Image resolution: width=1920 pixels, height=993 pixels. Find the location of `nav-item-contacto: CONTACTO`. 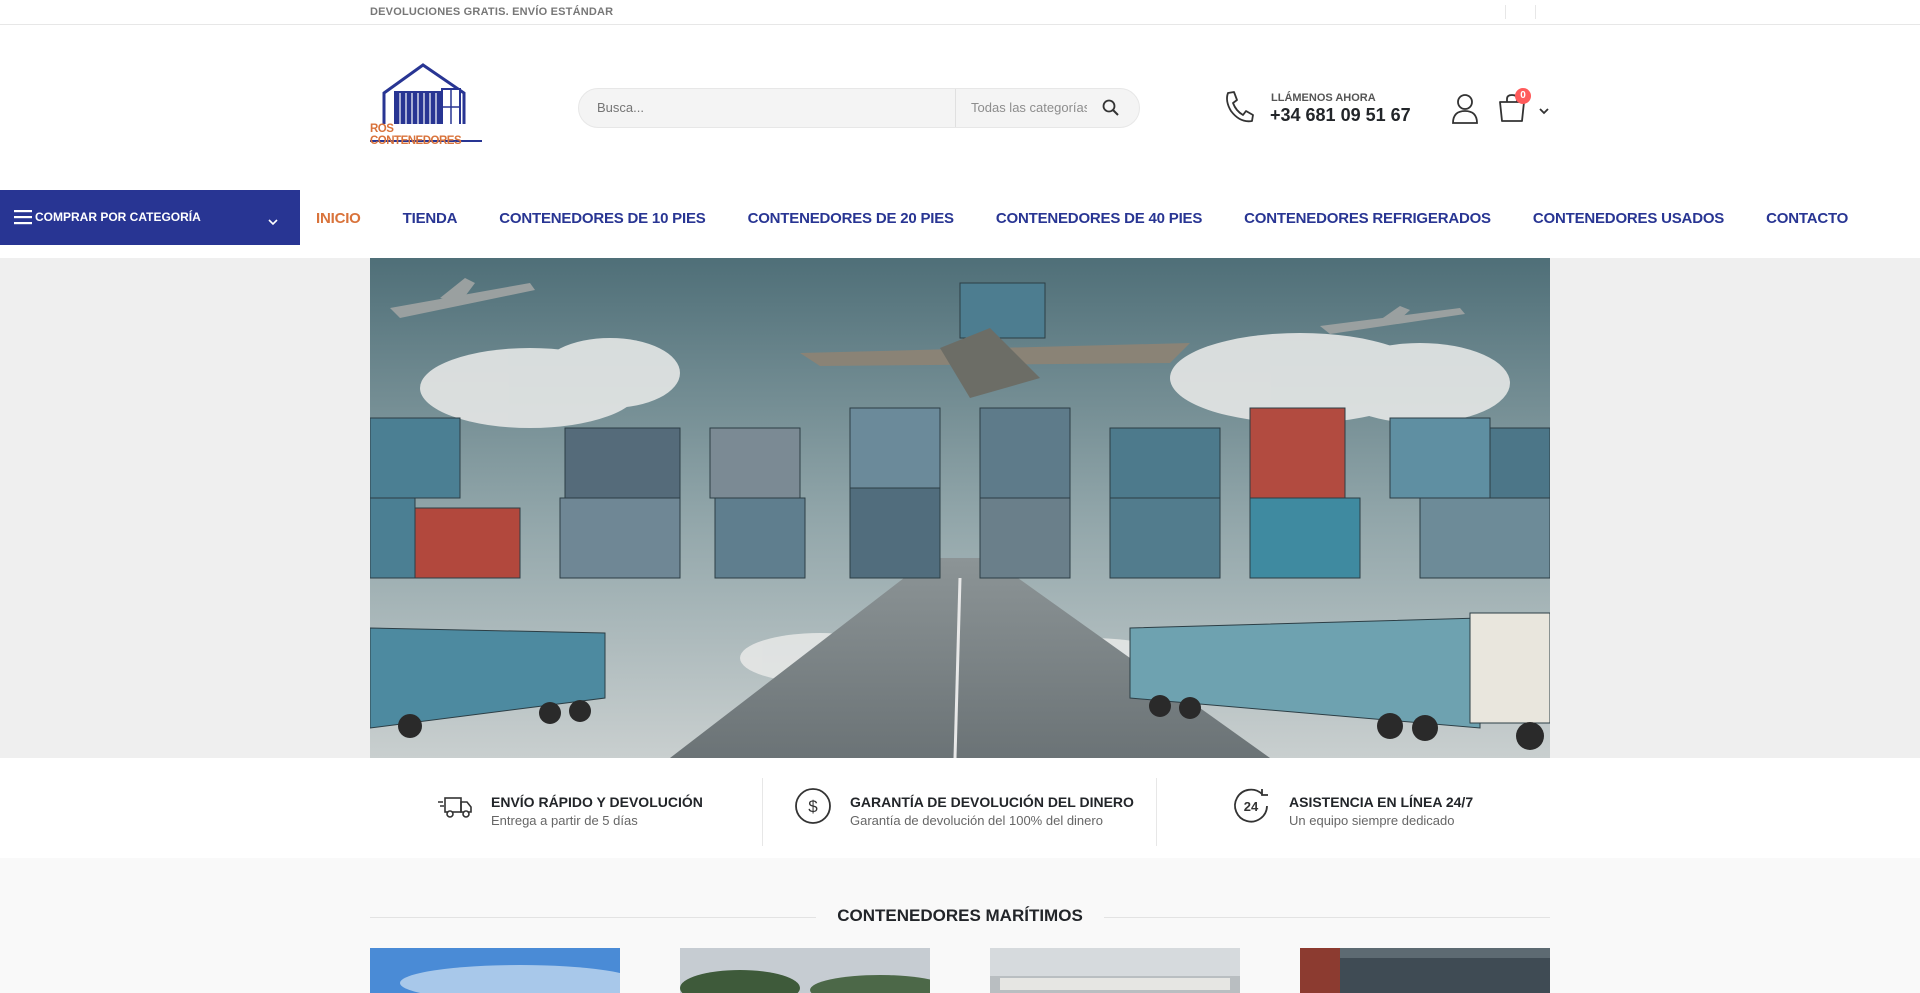

nav-item-contacto: CONTACTO is located at coordinates (1807, 220).